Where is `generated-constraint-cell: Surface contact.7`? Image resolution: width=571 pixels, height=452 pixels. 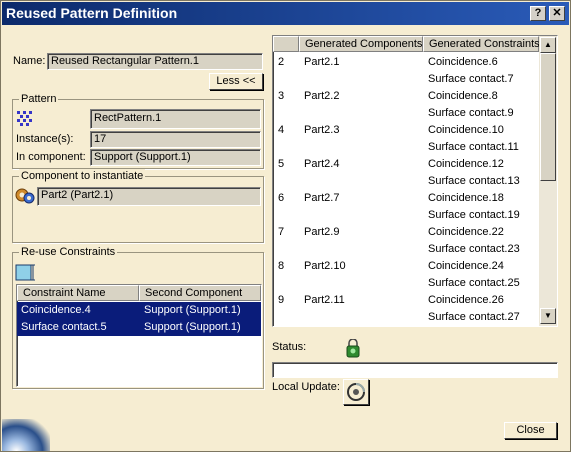
generated-constraint-cell: Surface contact.7 is located at coordinates (471, 79).